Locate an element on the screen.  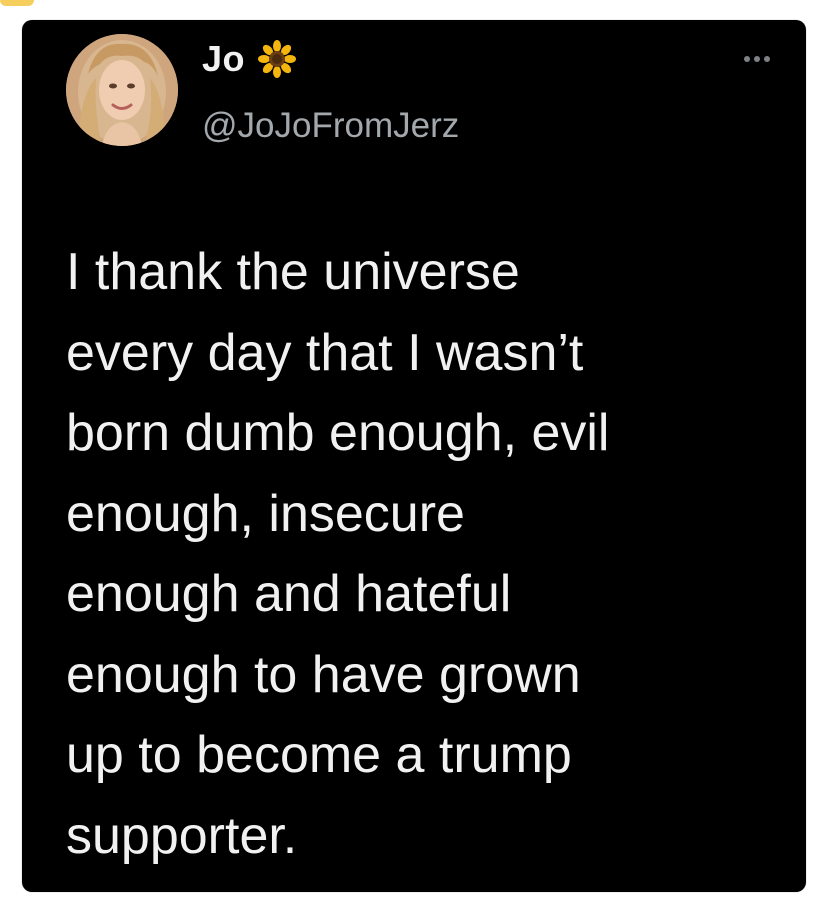
avatar-image is located at coordinates (122, 90).